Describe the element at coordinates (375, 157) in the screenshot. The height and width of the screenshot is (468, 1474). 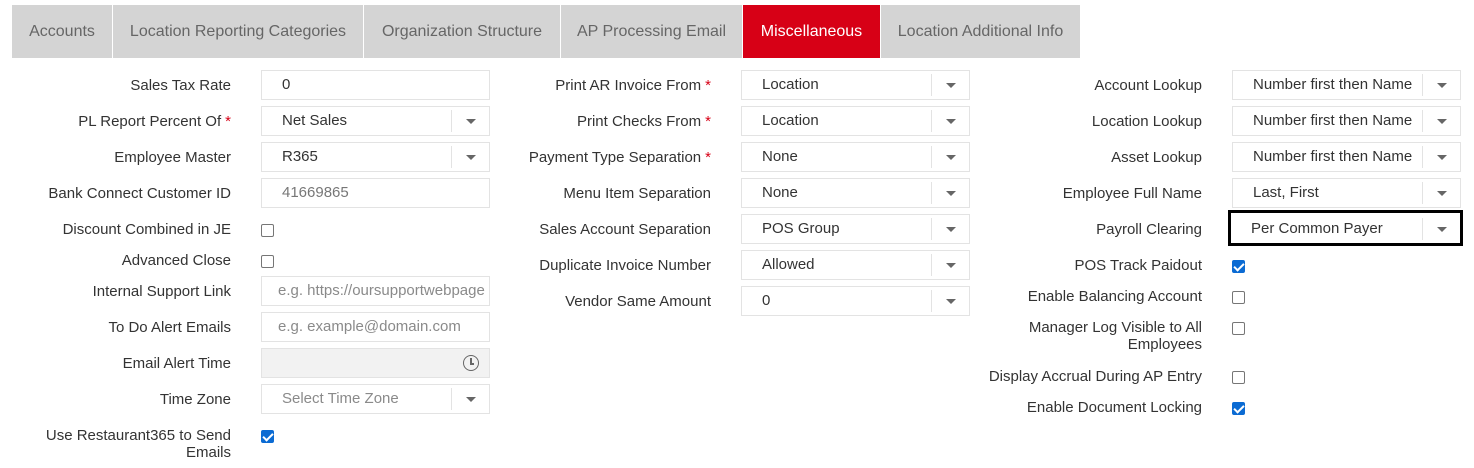
I see `employee-master-select: R365` at that location.